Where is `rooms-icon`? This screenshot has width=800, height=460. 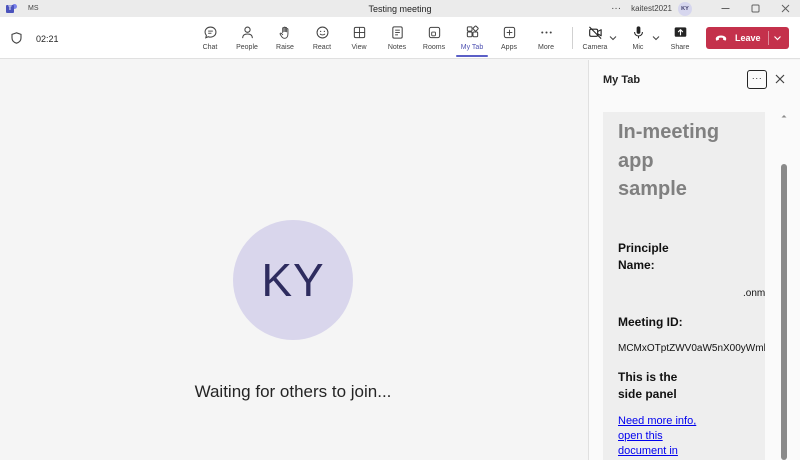 rooms-icon is located at coordinates (434, 32).